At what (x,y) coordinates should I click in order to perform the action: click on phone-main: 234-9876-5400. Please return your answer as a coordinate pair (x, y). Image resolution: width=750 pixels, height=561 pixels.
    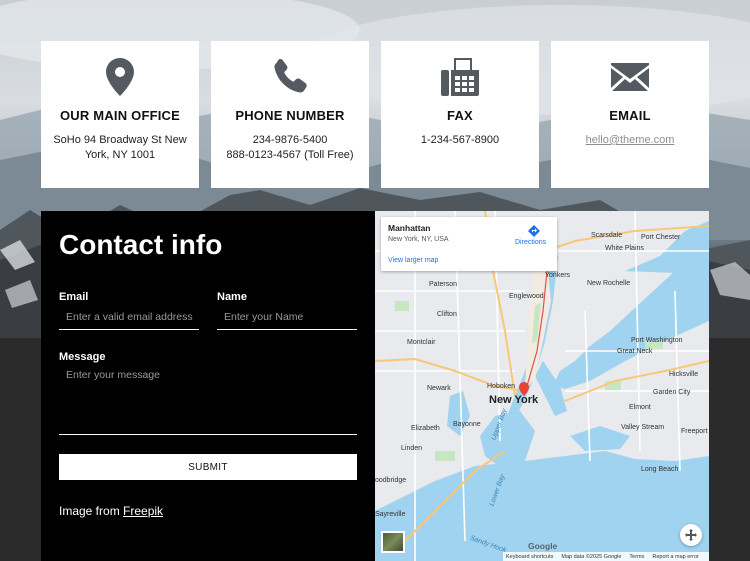
    Looking at the image, I should click on (290, 140).